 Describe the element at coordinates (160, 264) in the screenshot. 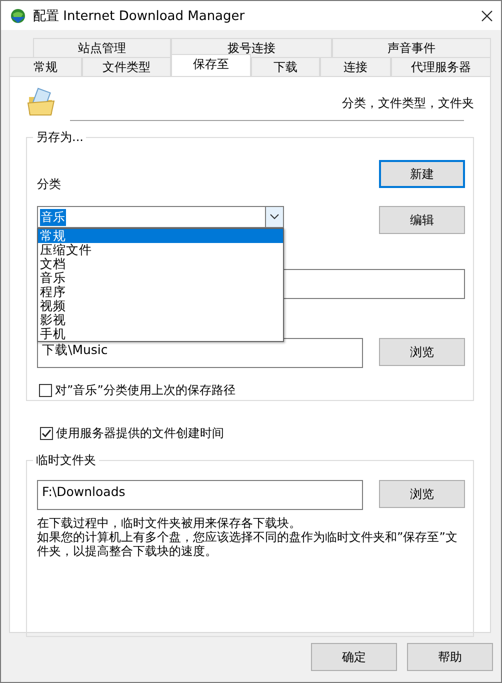

I see `dropdown-option: 文档` at that location.